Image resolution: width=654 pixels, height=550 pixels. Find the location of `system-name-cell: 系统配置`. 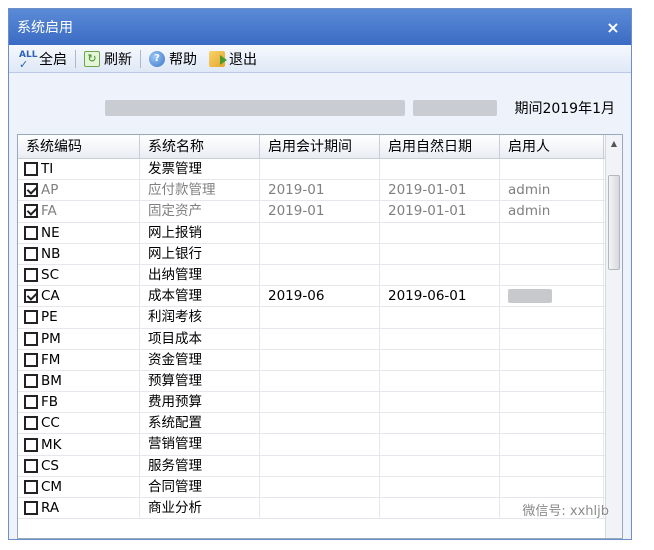

system-name-cell: 系统配置 is located at coordinates (200, 423).